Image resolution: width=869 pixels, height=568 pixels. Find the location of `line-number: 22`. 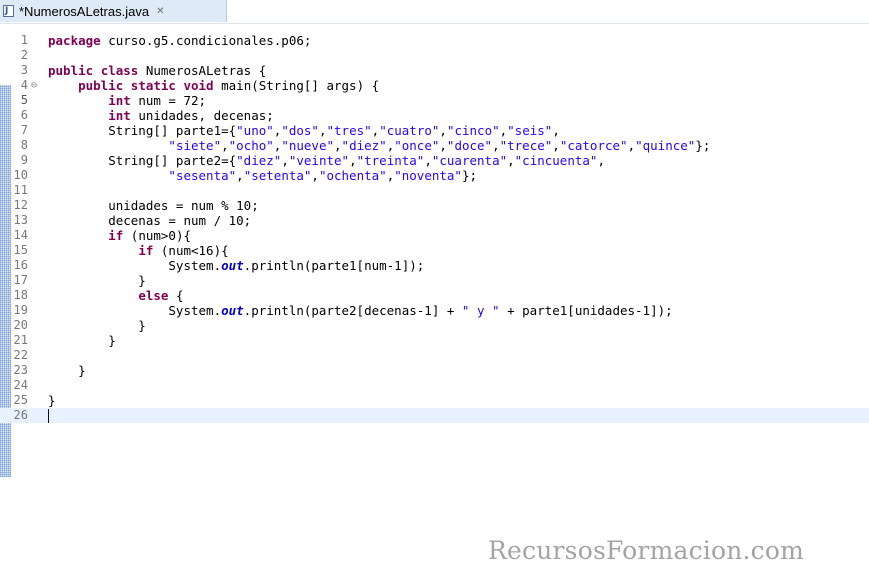

line-number: 22 is located at coordinates (20, 355).